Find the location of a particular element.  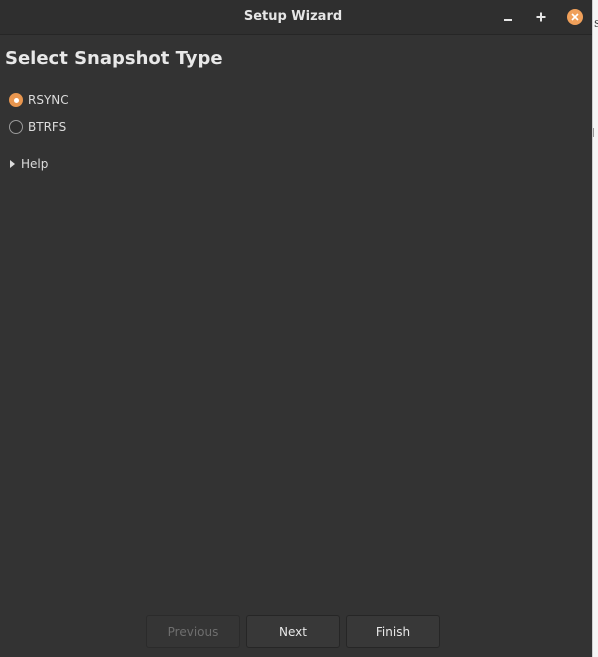

help-expander: Help is located at coordinates (29, 164).